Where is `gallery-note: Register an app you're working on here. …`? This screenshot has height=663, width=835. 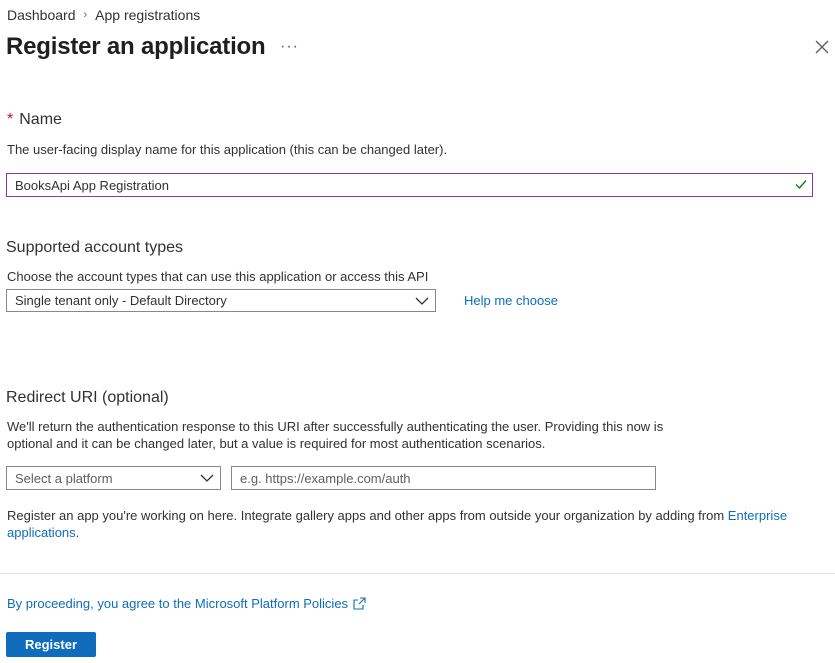 gallery-note: Register an app you're working on here. … is located at coordinates (407, 524).